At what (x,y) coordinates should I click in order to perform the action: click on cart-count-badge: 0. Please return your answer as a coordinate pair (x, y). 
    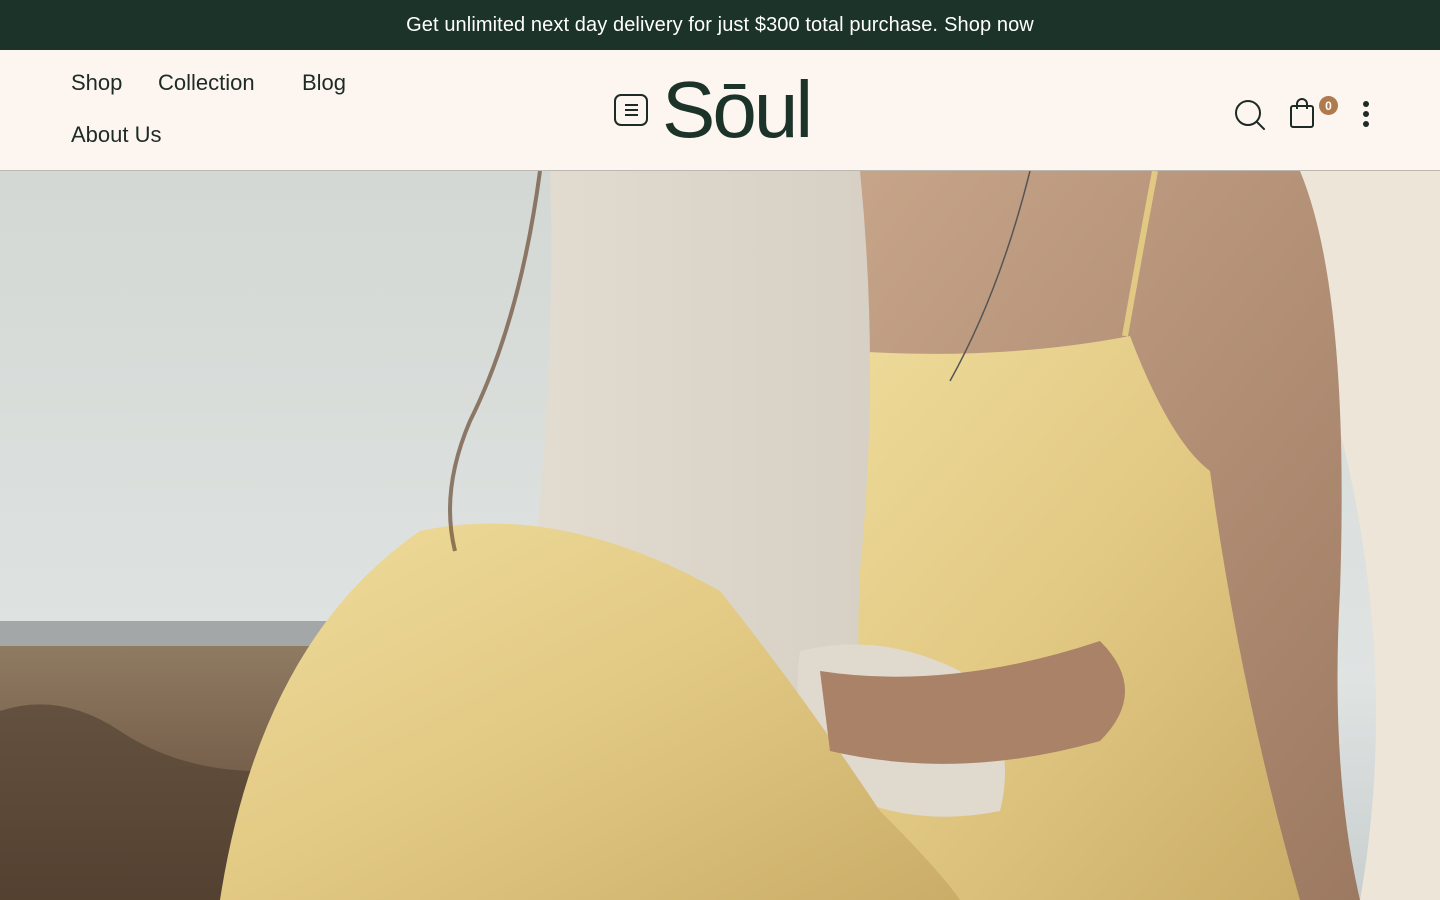
    Looking at the image, I should click on (1328, 105).